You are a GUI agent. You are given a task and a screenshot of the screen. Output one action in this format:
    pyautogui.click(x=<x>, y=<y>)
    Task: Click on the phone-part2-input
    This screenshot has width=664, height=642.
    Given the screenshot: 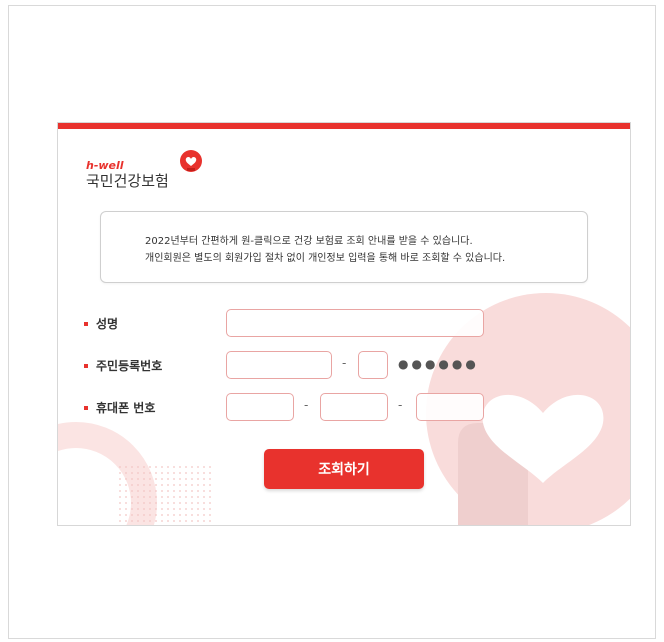 What is the action you would take?
    pyautogui.click(x=354, y=407)
    